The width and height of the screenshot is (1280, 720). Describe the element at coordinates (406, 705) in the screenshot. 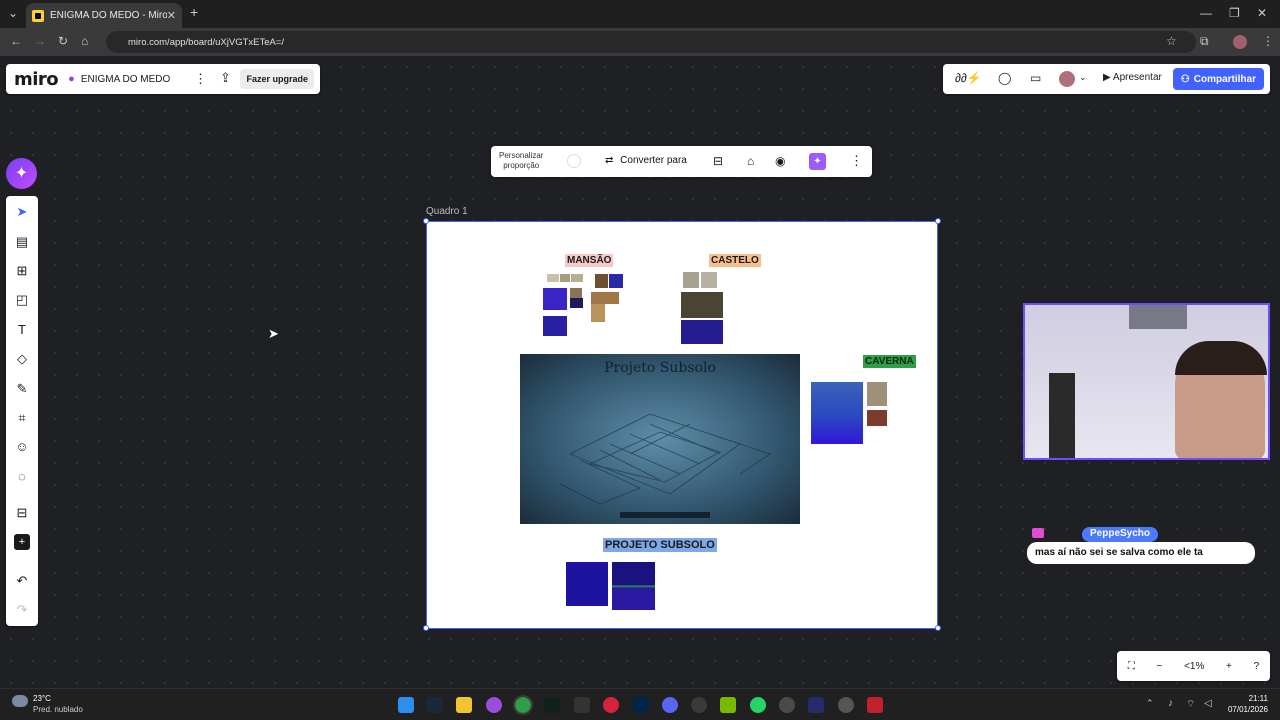

I see `start-windows-icon` at that location.